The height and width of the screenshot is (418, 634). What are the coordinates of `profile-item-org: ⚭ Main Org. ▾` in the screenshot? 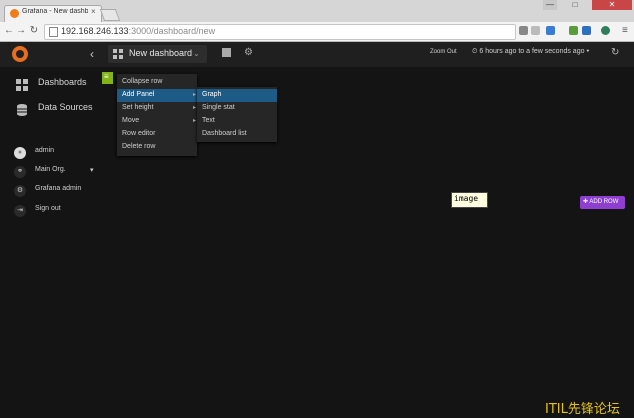 It's located at (50, 173).